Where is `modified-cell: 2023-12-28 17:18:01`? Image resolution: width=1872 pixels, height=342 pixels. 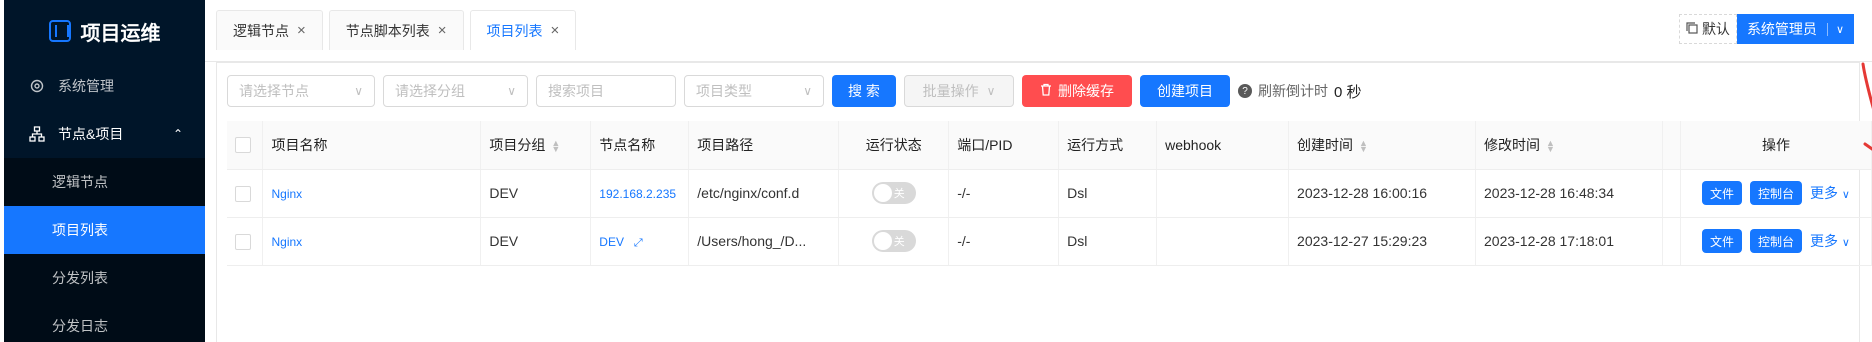
modified-cell: 2023-12-28 17:18:01 is located at coordinates (1569, 241).